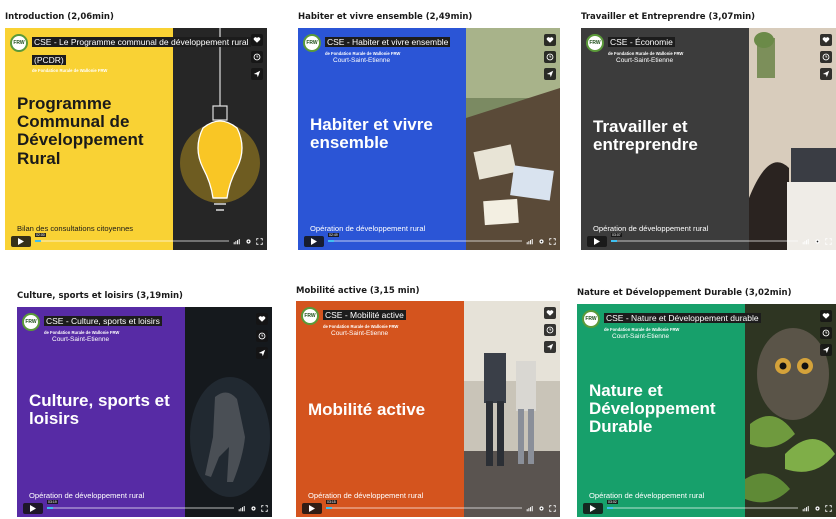  I want to click on player-title: CSE - Économie, so click(641, 42).